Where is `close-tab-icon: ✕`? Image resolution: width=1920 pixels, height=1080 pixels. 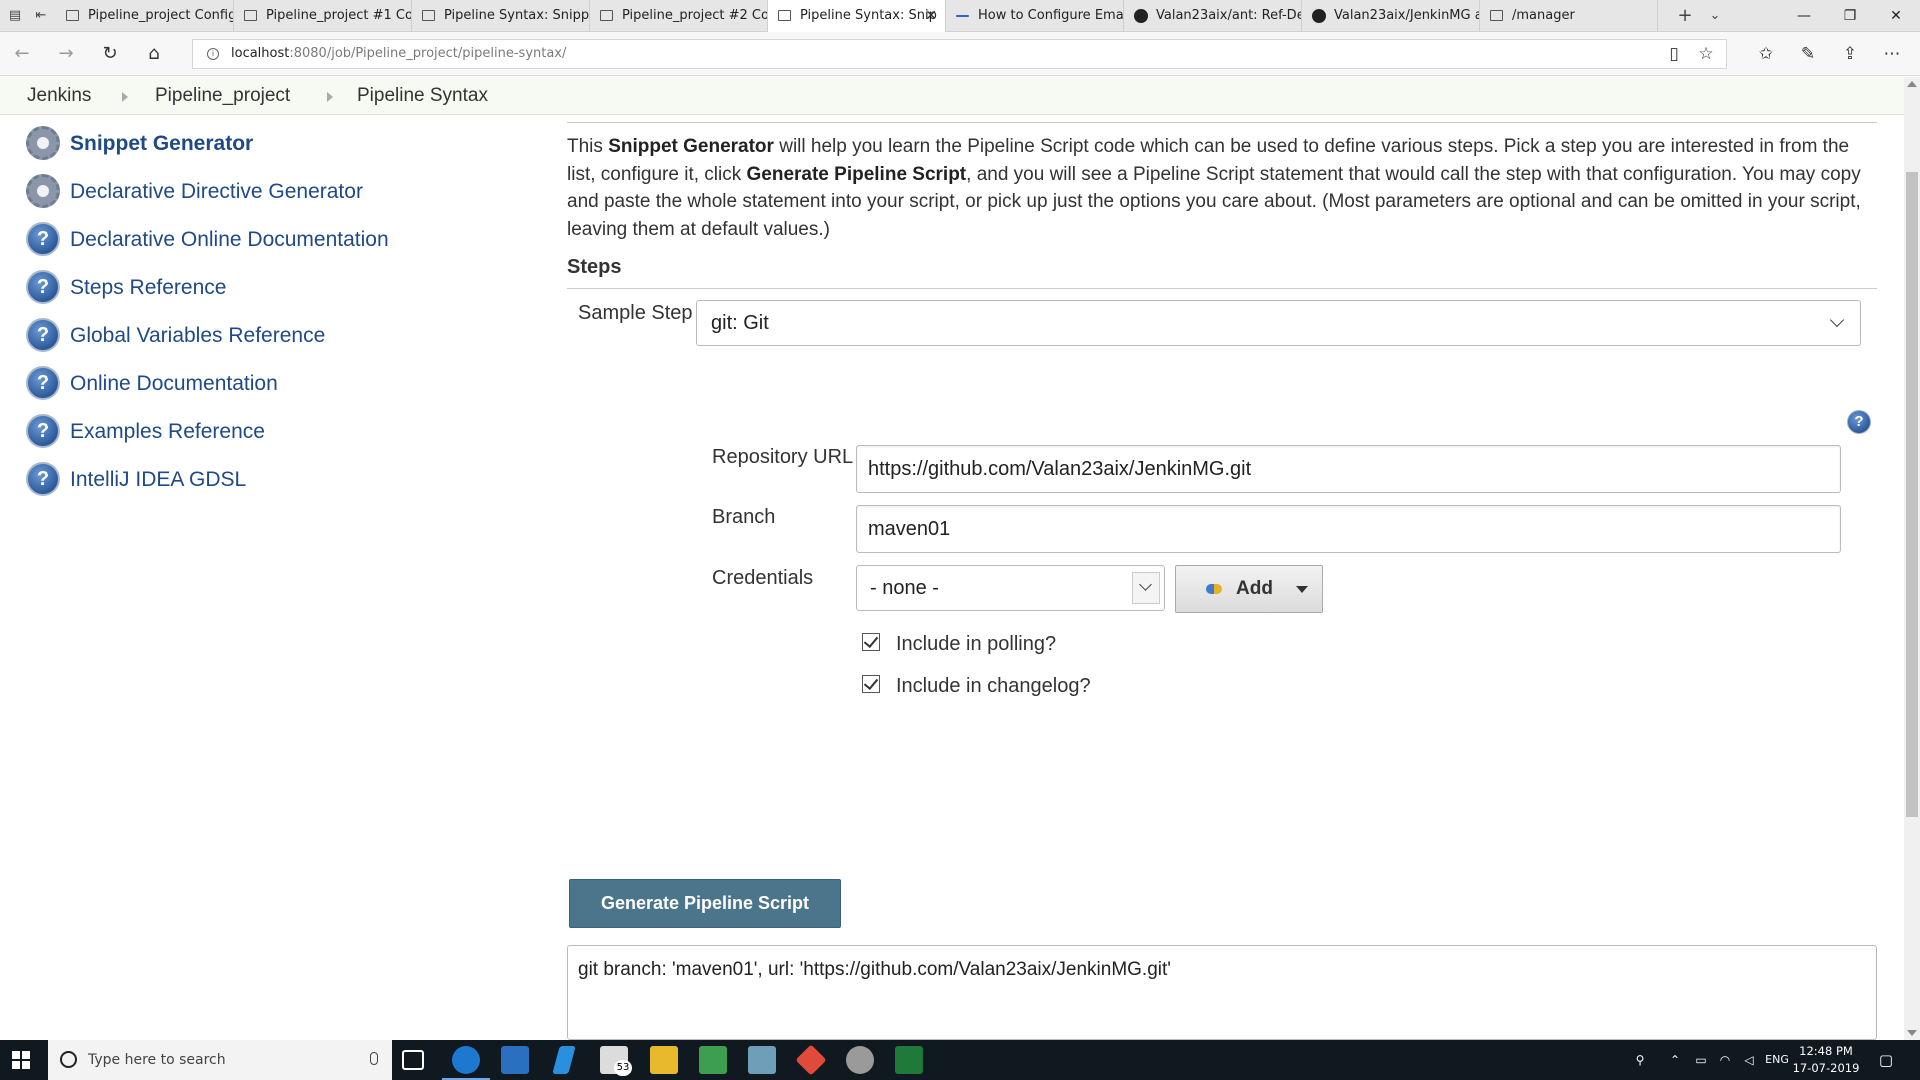
close-tab-icon: ✕ is located at coordinates (931, 16).